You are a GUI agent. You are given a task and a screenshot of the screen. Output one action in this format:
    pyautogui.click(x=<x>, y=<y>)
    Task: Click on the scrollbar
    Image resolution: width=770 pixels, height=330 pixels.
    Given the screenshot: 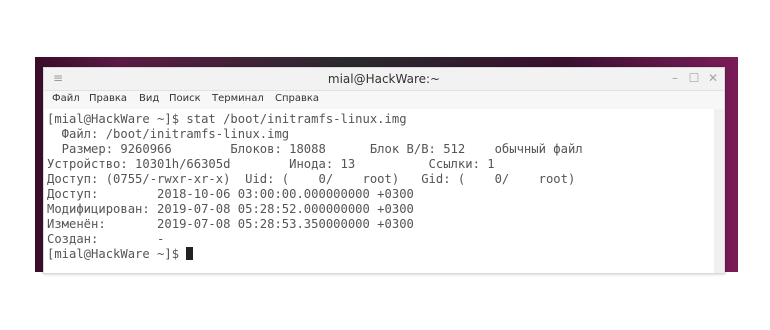 What is the action you would take?
    pyautogui.click(x=719, y=191)
    